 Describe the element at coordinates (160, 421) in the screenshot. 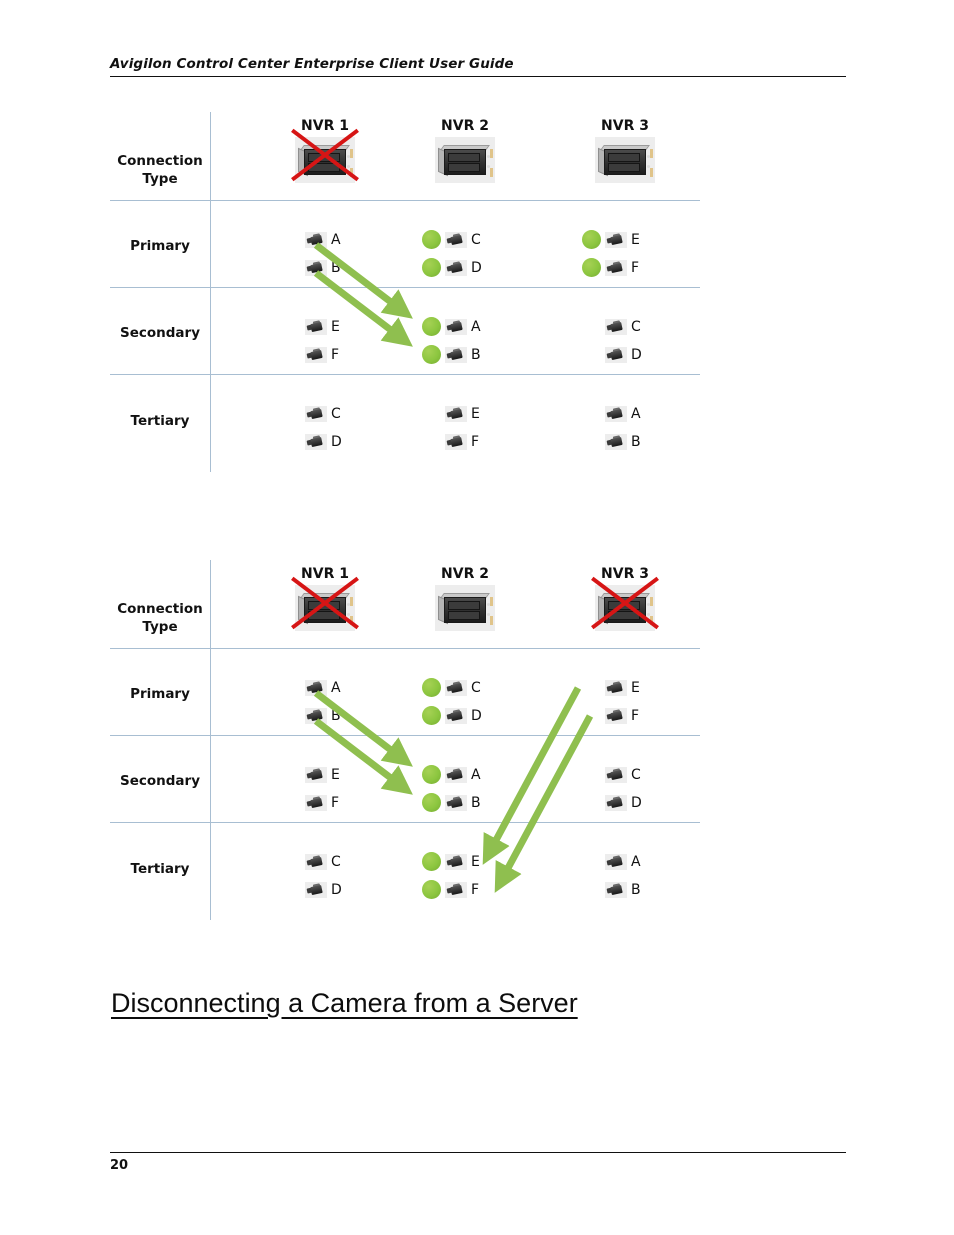

I see `row-label-tertiary: Tertiary` at that location.